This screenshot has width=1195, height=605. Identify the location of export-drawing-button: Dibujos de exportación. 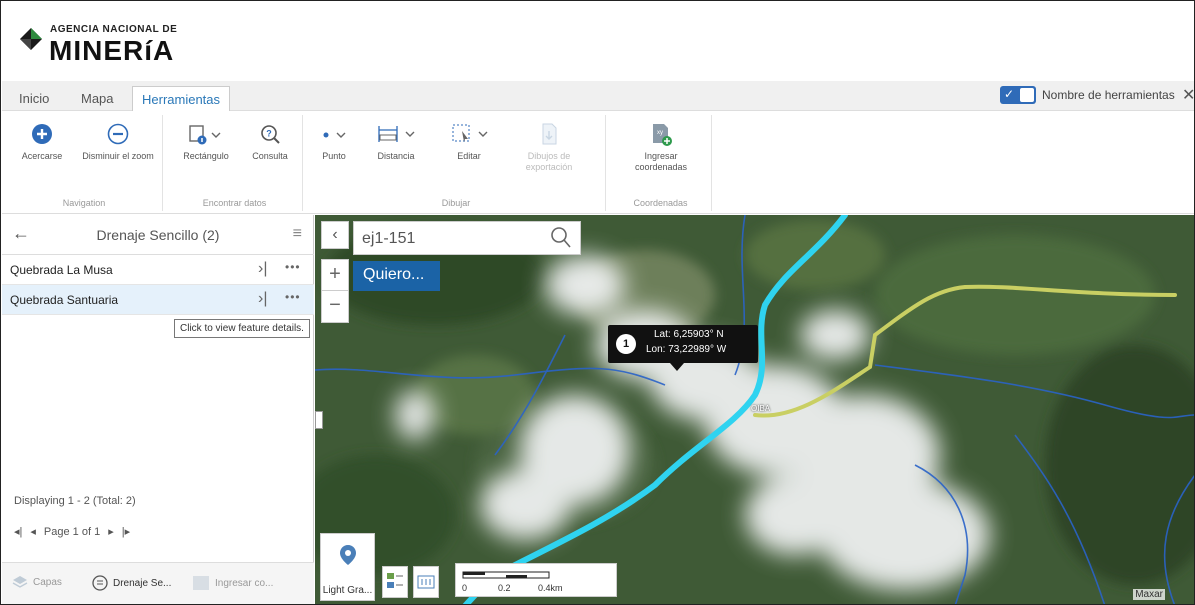
(549, 146).